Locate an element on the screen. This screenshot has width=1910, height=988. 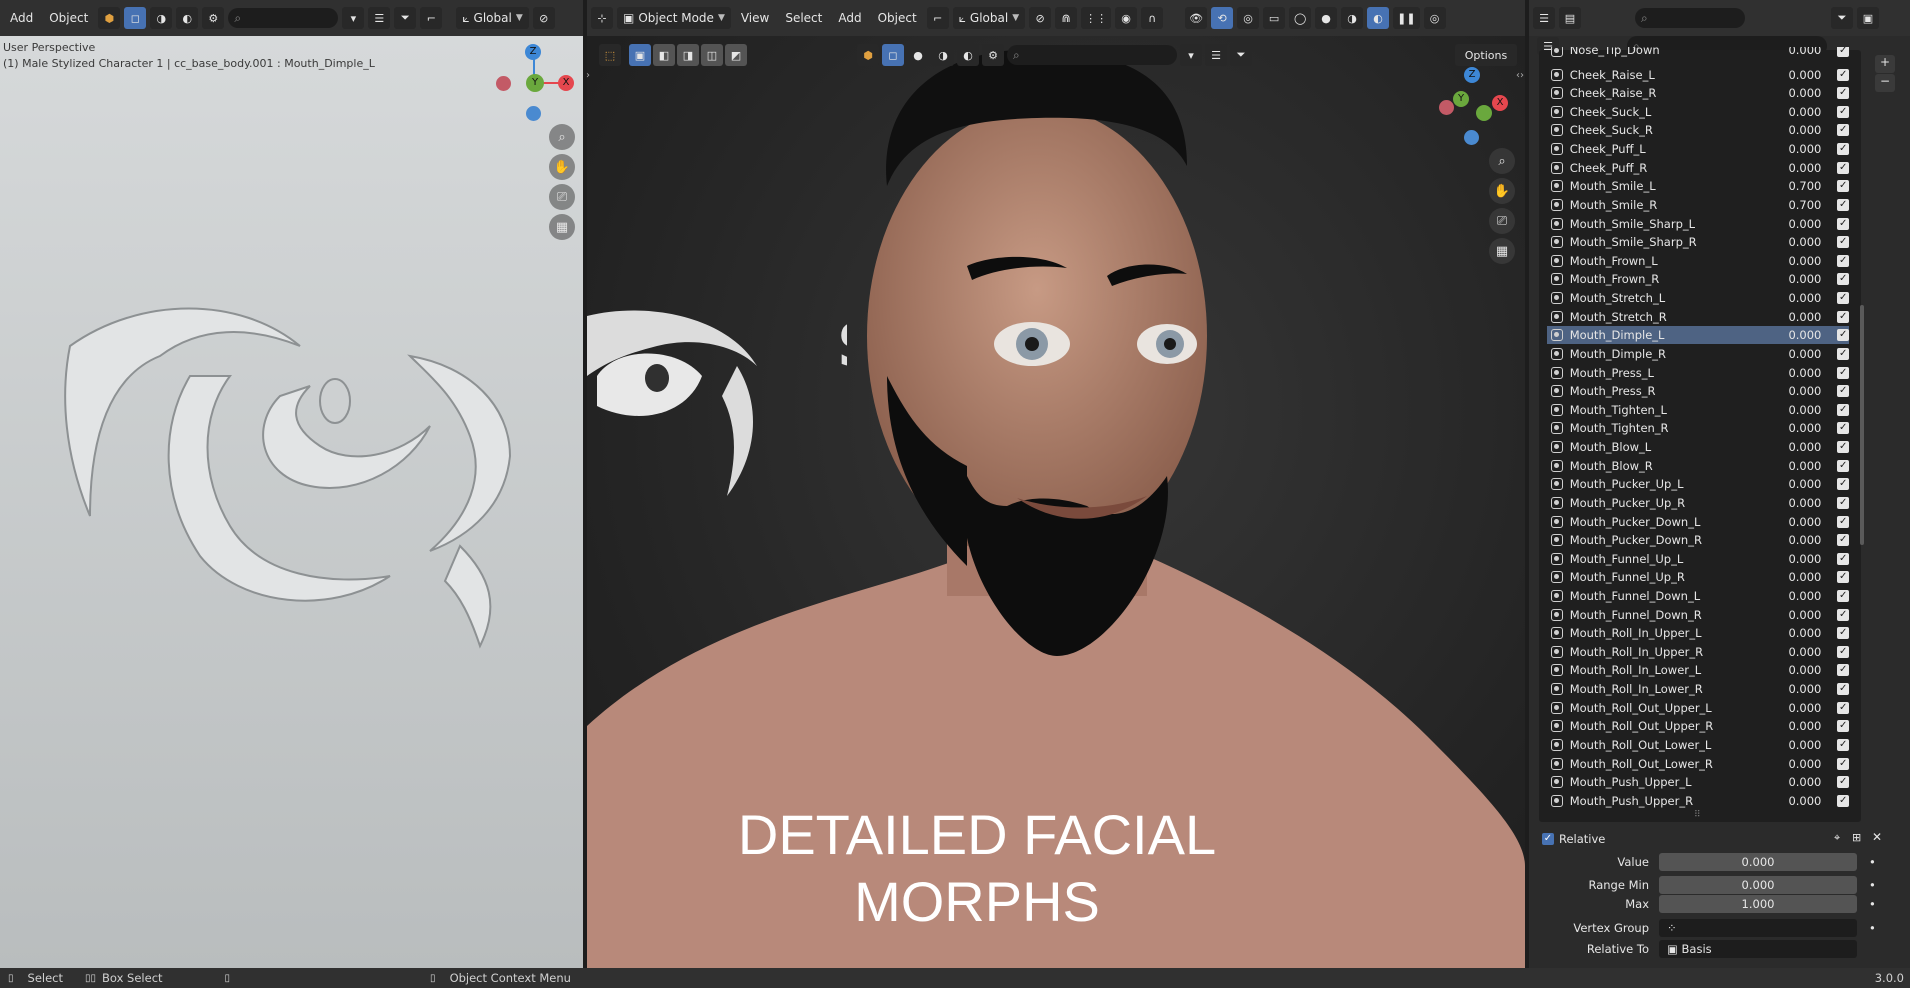
shape-key-row: Cheek_Puff_R 0.000 ✓ is located at coordinates (1698, 168).